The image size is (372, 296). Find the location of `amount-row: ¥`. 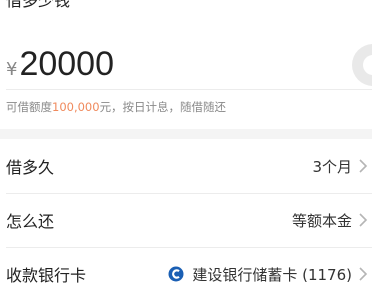

amount-row: ¥ is located at coordinates (128, 64).